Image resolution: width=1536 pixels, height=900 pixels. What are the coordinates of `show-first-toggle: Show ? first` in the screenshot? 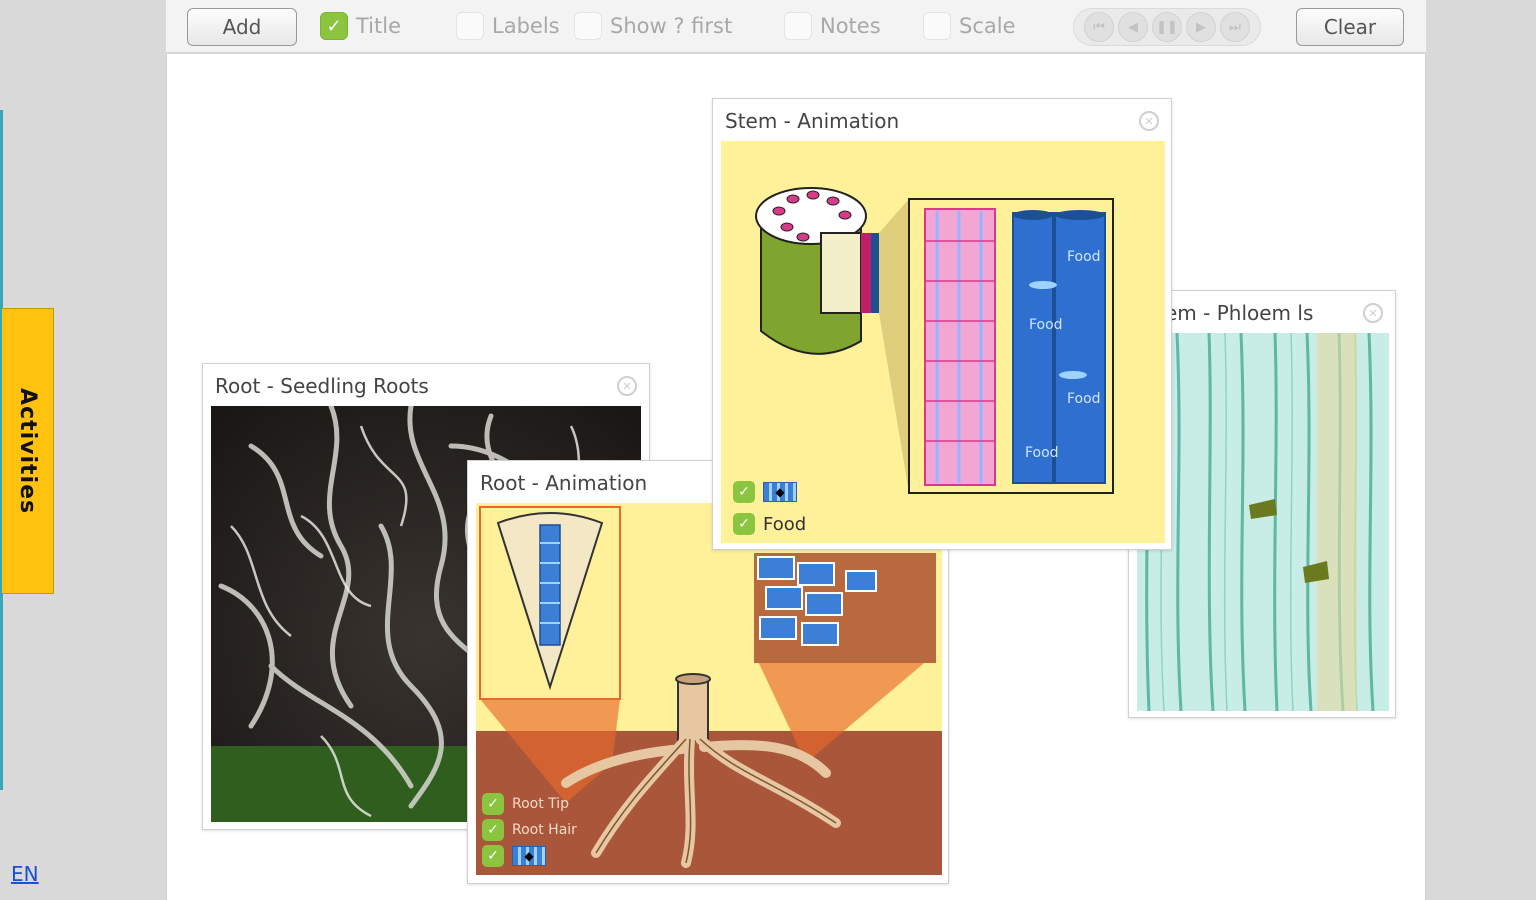 It's located at (653, 26).